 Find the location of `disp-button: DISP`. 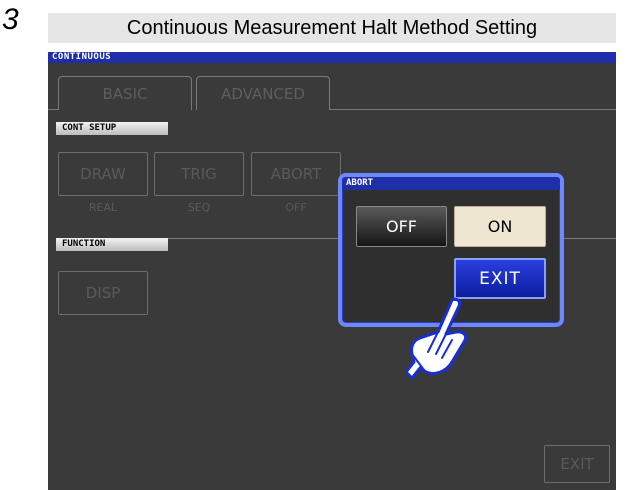

disp-button: DISP is located at coordinates (103, 293).